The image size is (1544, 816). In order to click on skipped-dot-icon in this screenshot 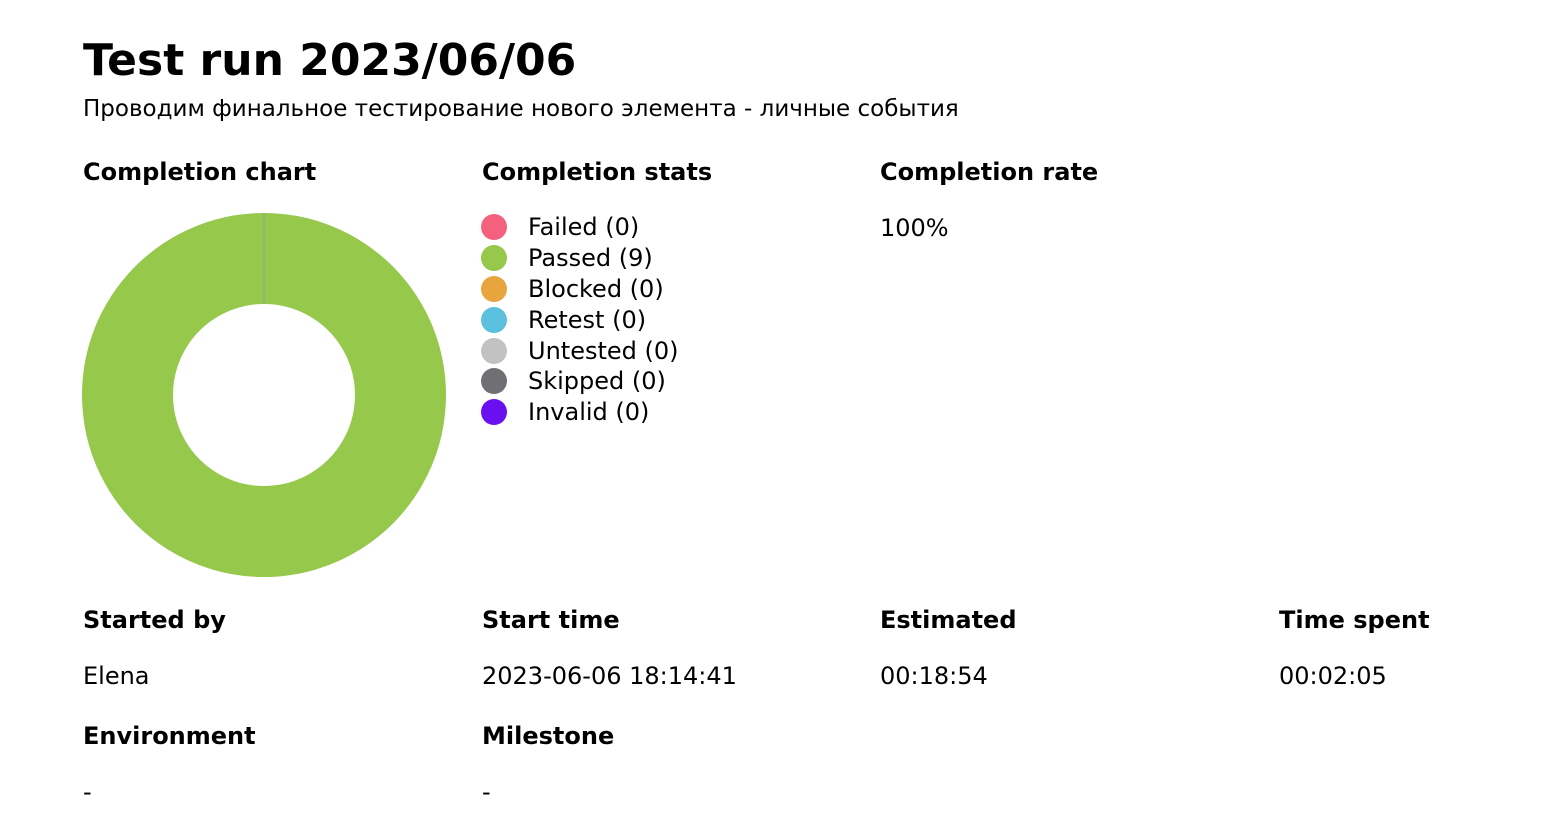, I will do `click(494, 381)`.